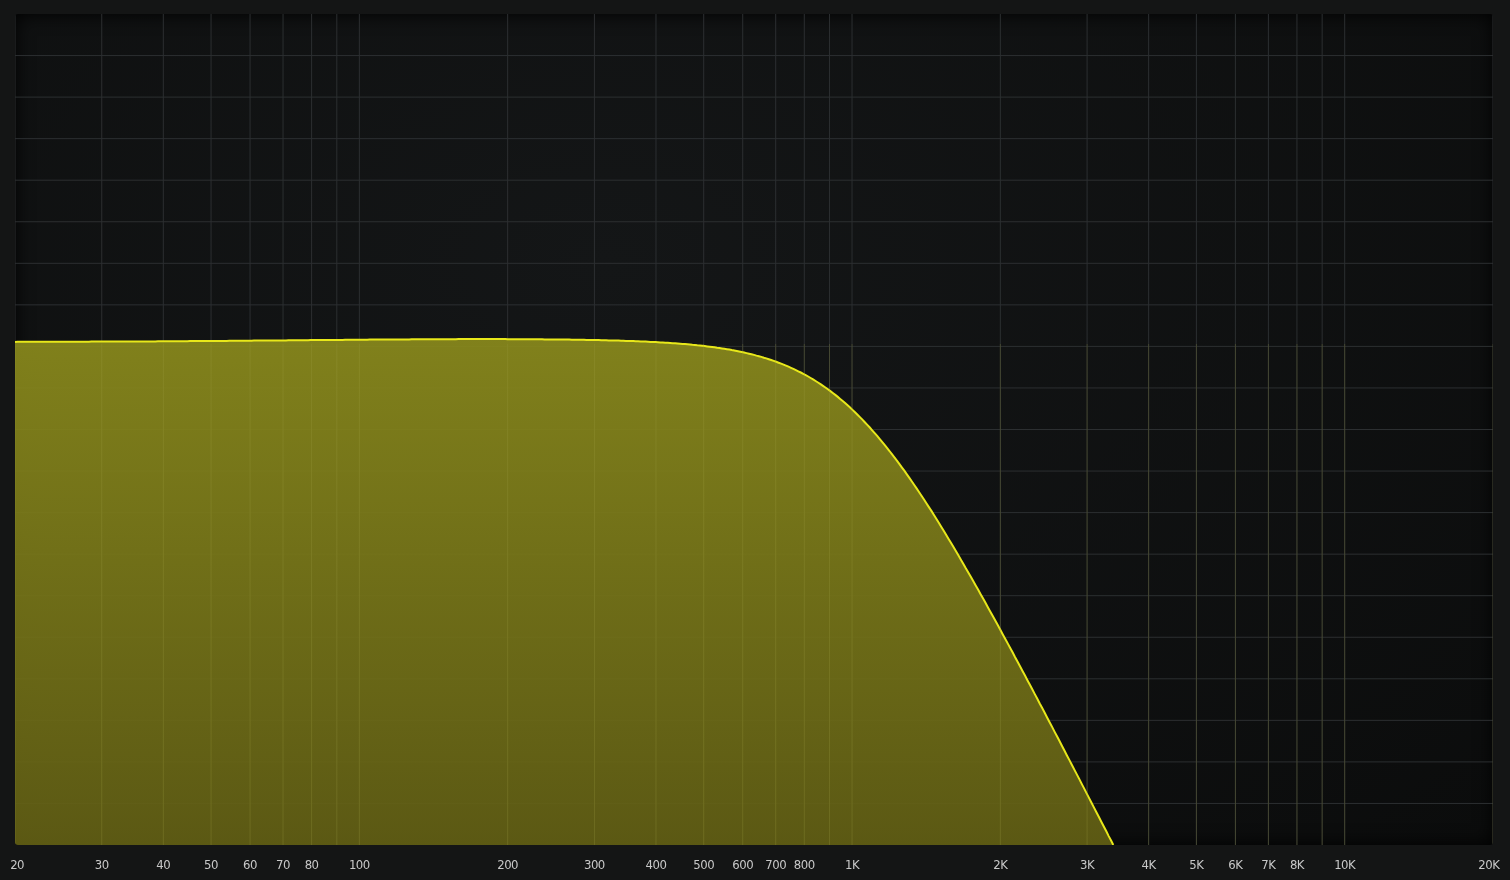  Describe the element at coordinates (1196, 864) in the screenshot. I see `frequency-label: 5K` at that location.